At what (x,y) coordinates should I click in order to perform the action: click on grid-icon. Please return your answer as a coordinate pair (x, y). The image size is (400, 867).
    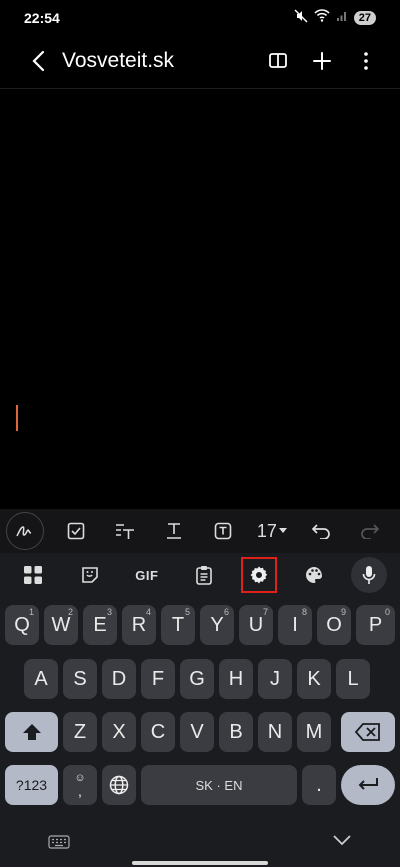
    Looking at the image, I should click on (32, 575).